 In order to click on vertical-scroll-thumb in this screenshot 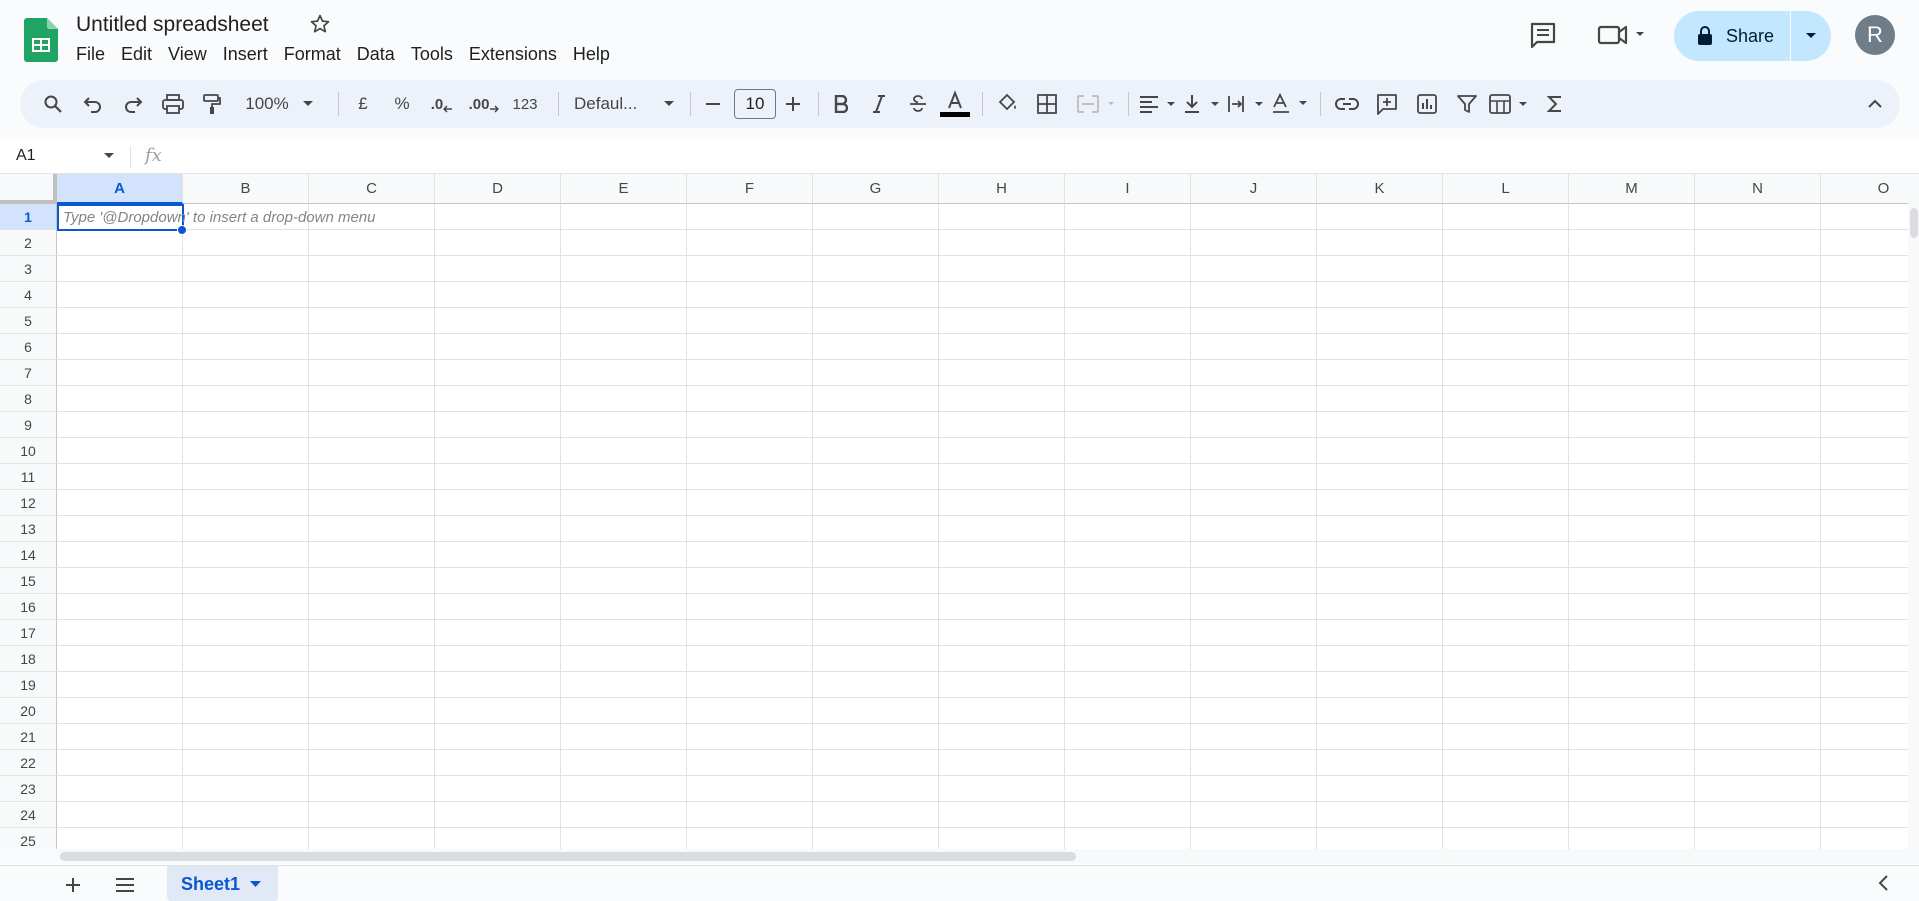, I will do `click(1914, 223)`.